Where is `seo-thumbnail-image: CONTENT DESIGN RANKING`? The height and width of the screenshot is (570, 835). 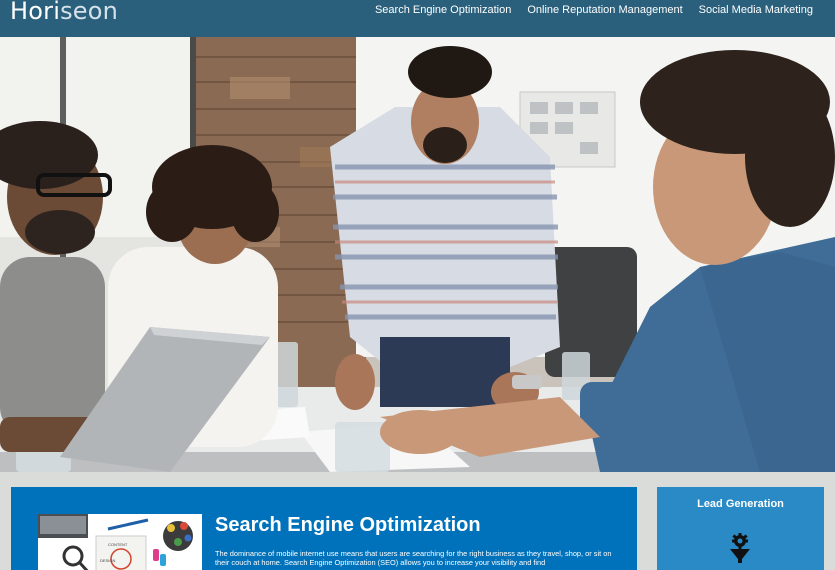
seo-thumbnail-image: CONTENT DESIGN RANKING is located at coordinates (120, 542).